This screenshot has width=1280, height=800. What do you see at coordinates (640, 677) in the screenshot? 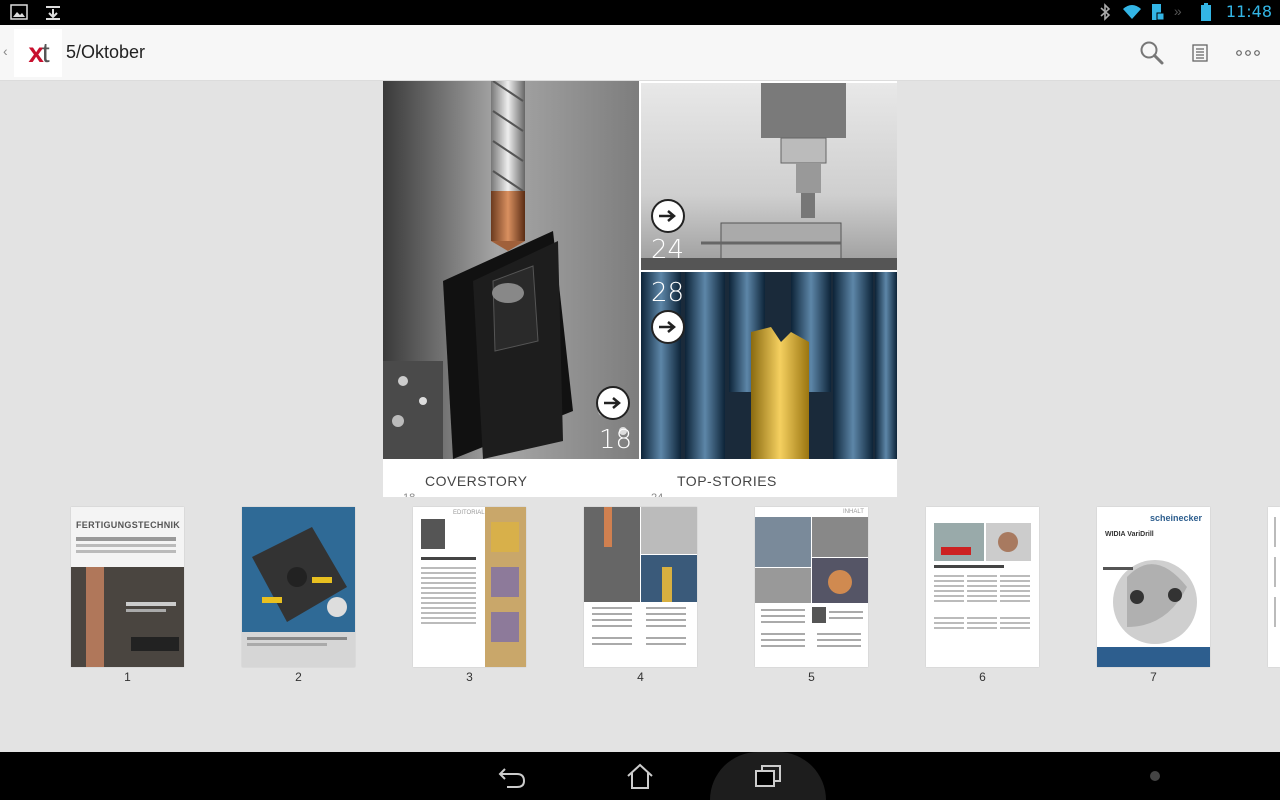
I see `page-number: 4` at bounding box center [640, 677].